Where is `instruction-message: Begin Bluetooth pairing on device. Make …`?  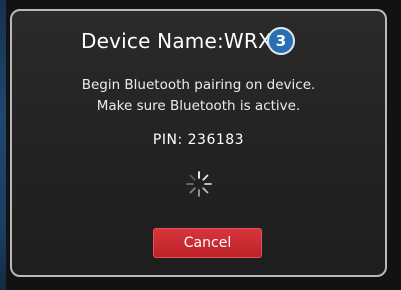 instruction-message: Begin Bluetooth pairing on device. Make … is located at coordinates (198, 96).